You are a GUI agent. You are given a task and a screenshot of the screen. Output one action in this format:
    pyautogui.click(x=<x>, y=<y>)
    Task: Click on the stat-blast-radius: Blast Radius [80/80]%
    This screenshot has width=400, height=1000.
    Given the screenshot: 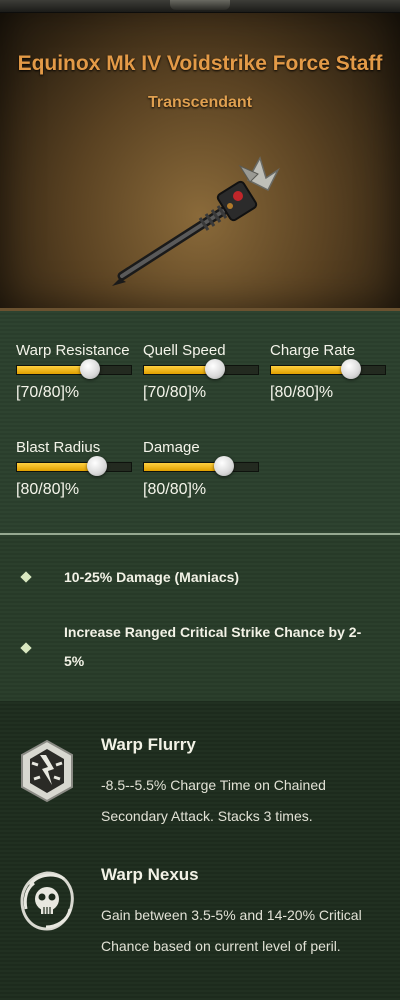 What is the action you would take?
    pyautogui.click(x=75, y=453)
    